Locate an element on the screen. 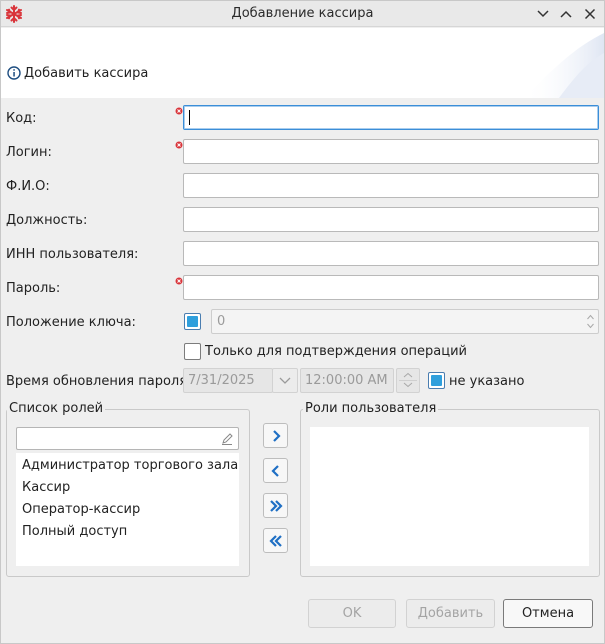  not-specified-checkbox is located at coordinates (436, 380).